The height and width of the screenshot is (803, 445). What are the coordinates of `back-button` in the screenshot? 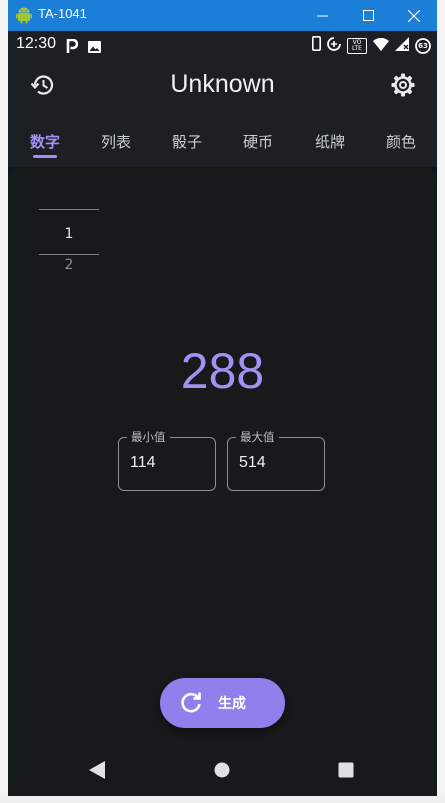 It's located at (97, 770).